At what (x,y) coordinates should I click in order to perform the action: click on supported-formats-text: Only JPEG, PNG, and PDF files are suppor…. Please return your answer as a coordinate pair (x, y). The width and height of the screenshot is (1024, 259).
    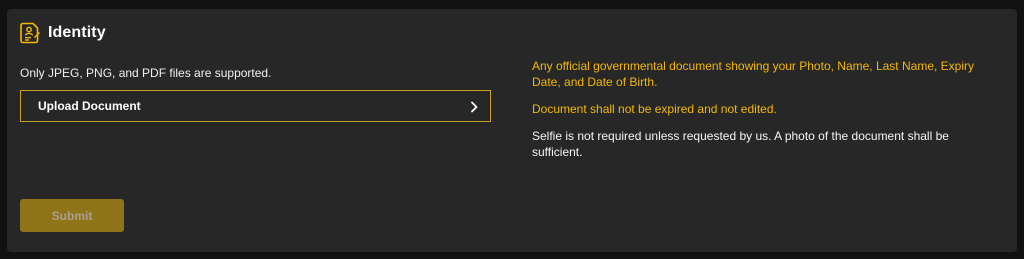
    Looking at the image, I should click on (146, 73).